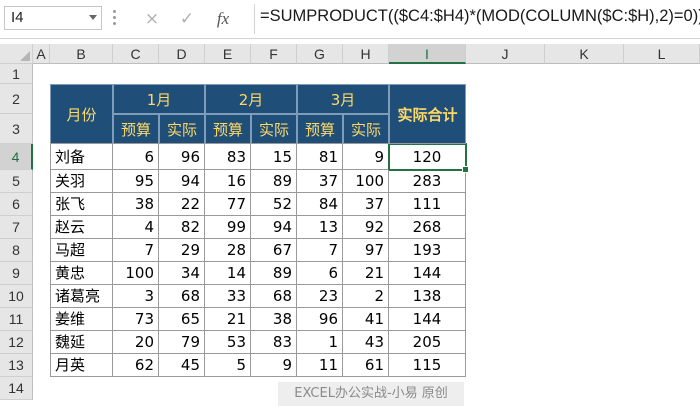 The image size is (700, 413). What do you see at coordinates (320, 365) in the screenshot?
I see `cell-value: 11` at bounding box center [320, 365].